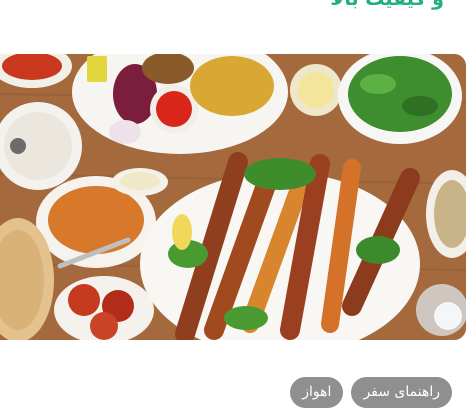 The height and width of the screenshot is (419, 472). What do you see at coordinates (387, 5) in the screenshot?
I see `article-heading: و کیفیت بالا` at bounding box center [387, 5].